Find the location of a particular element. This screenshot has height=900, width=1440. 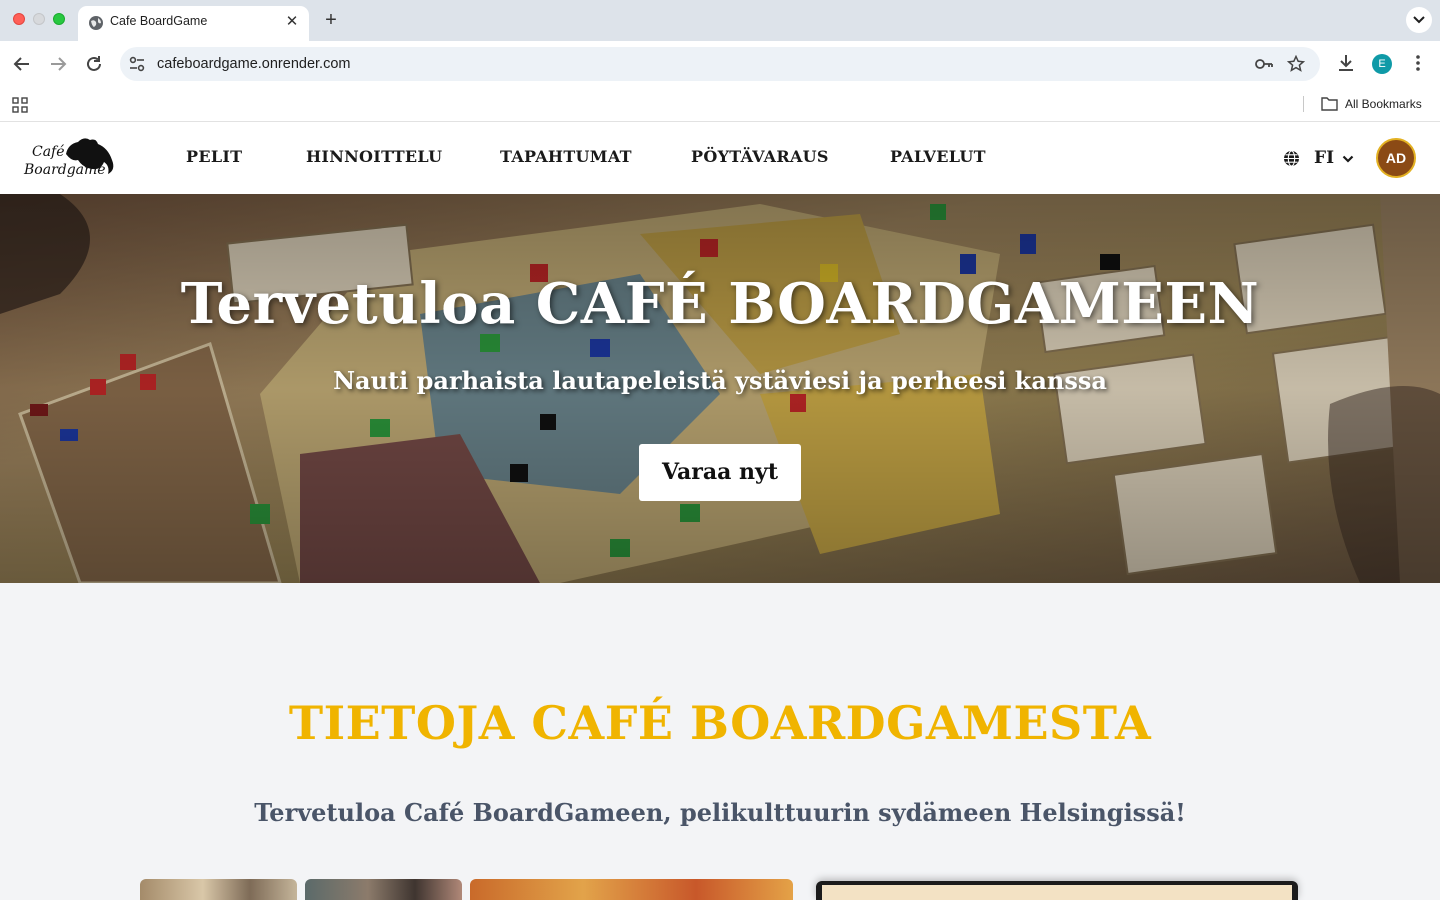

maximize-window-button is located at coordinates (59, 19).